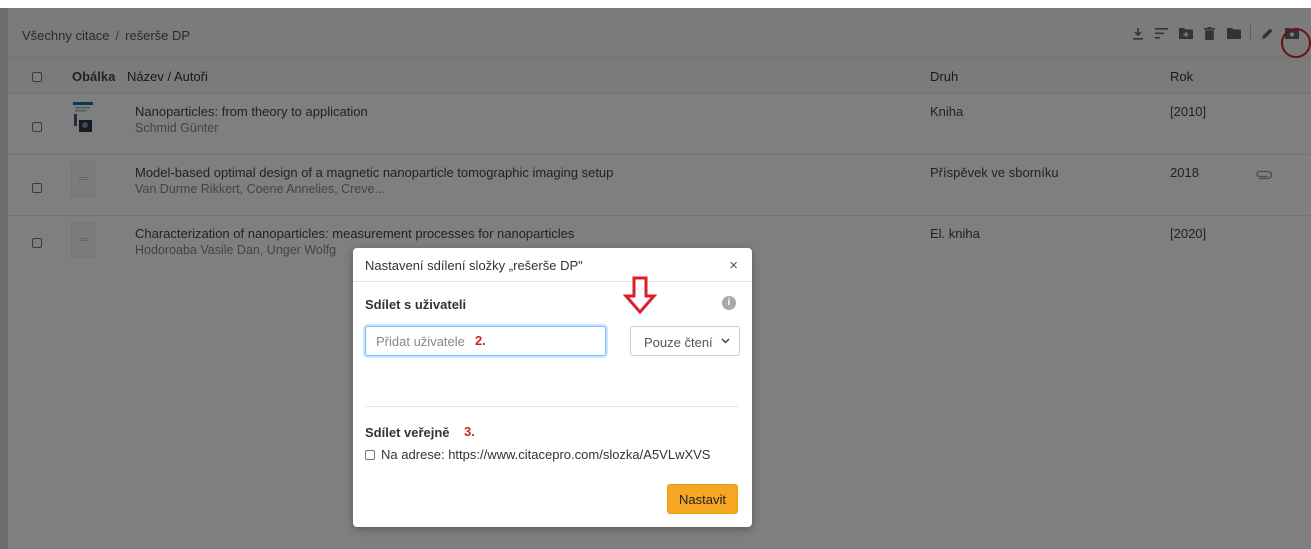  Describe the element at coordinates (733, 265) in the screenshot. I see `close-icon: ×` at that location.